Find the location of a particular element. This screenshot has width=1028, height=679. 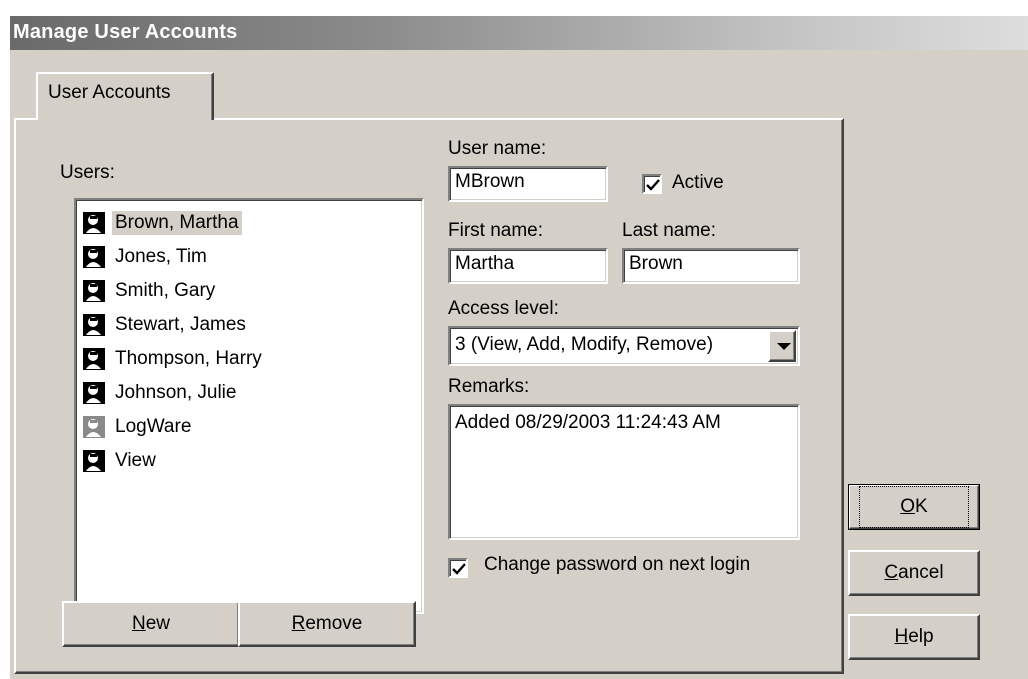

new-user-button: New is located at coordinates (151, 624).